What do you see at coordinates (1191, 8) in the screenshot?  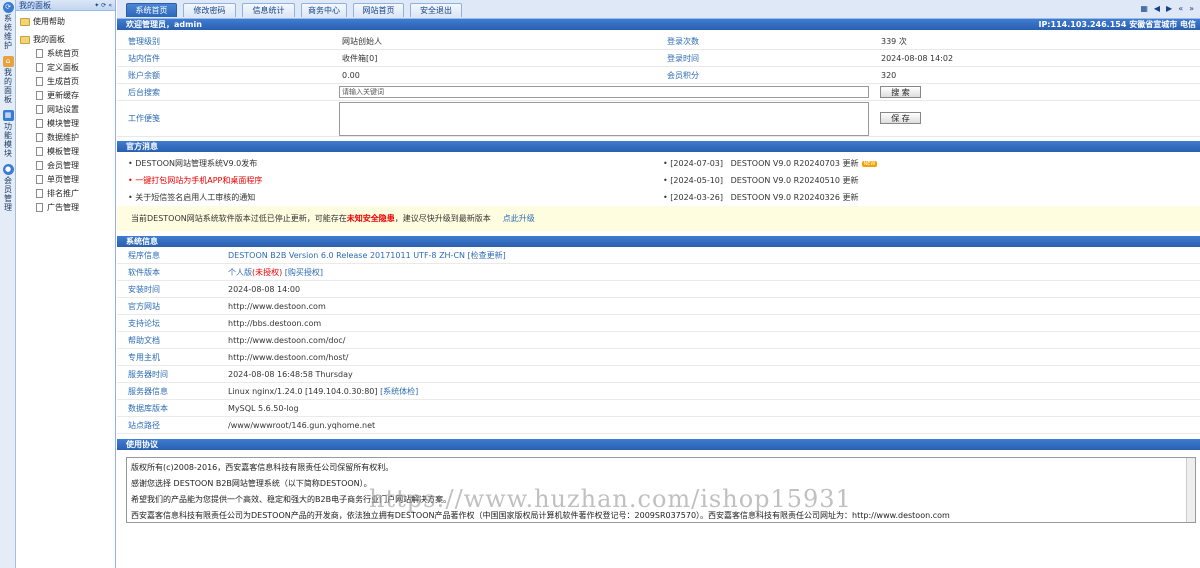 I see `fast-forward-icon: »` at bounding box center [1191, 8].